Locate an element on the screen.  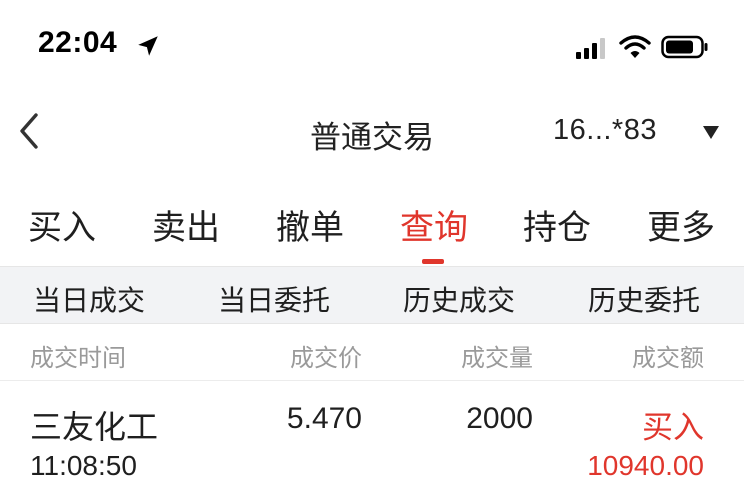
stock-name: 三友化工 is located at coordinates (94, 427).